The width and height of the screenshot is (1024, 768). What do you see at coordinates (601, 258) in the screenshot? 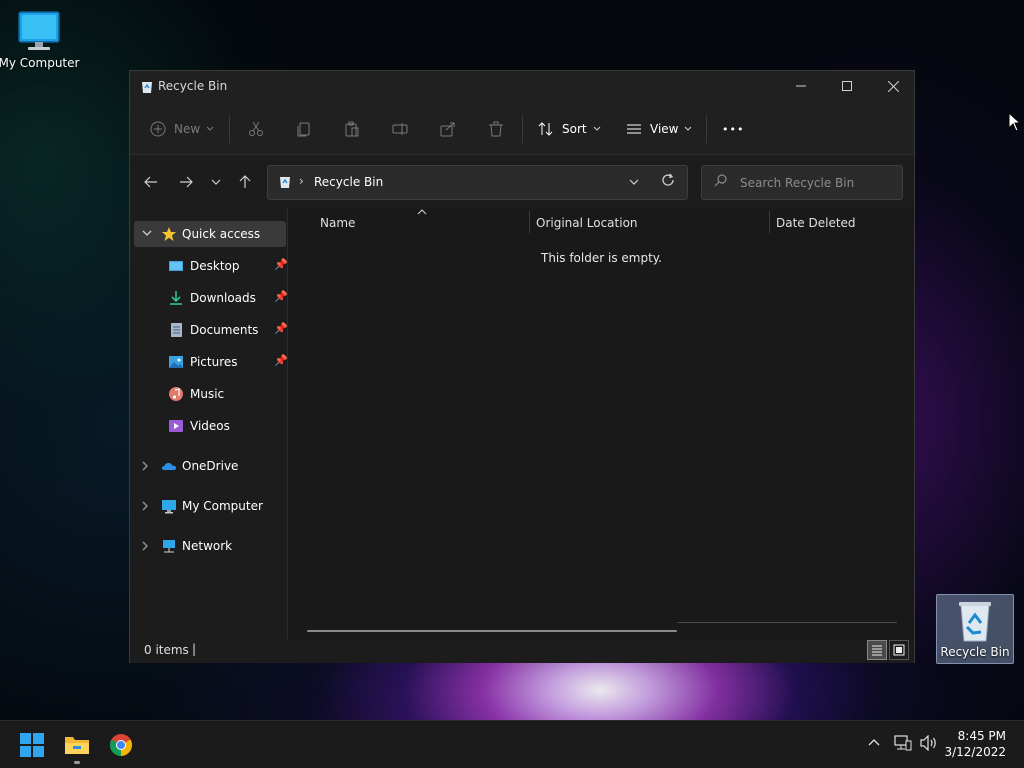
I see `empty-folder-message: This folder is empty.` at bounding box center [601, 258].